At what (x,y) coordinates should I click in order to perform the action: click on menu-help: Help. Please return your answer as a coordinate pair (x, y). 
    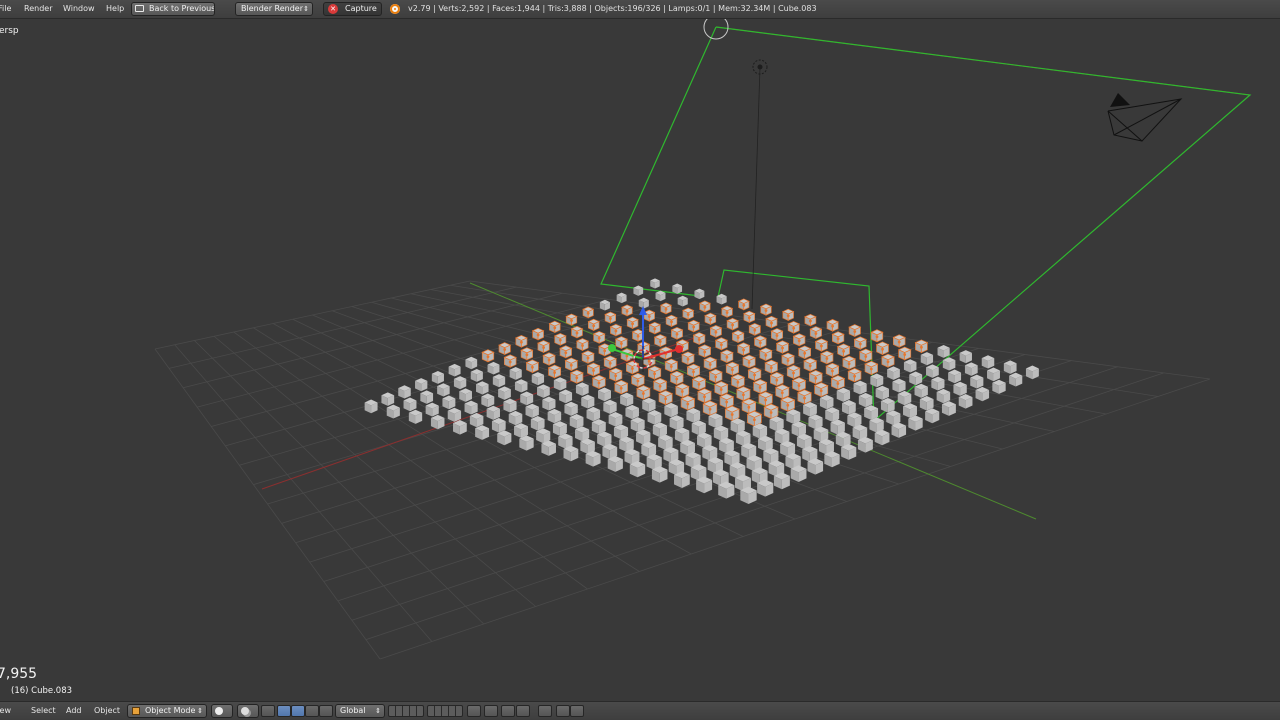
    Looking at the image, I should click on (115, 8).